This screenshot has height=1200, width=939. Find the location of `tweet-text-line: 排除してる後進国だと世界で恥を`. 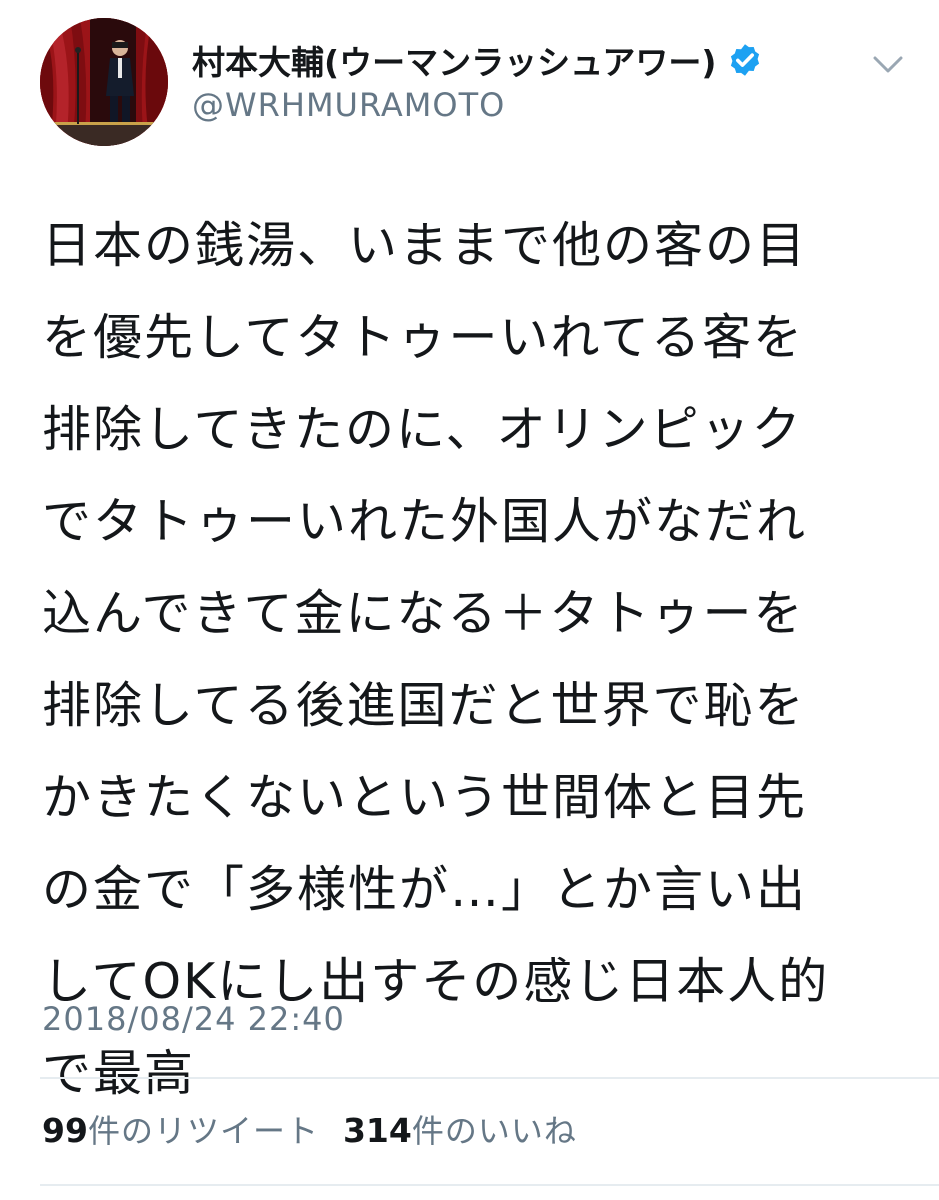

tweet-text-line: 排除してる後進国だと世界で恥を is located at coordinates (424, 705).